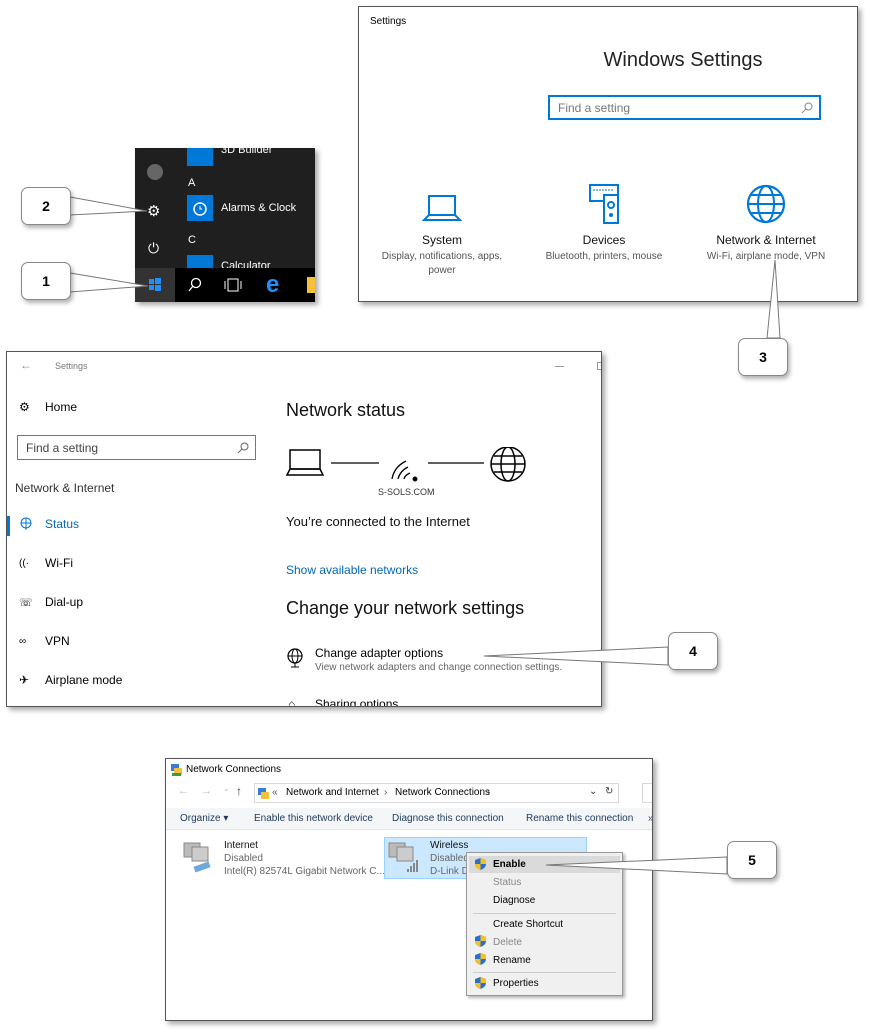  What do you see at coordinates (406, 492) in the screenshot?
I see `network-name: S-SOLS.COM` at bounding box center [406, 492].